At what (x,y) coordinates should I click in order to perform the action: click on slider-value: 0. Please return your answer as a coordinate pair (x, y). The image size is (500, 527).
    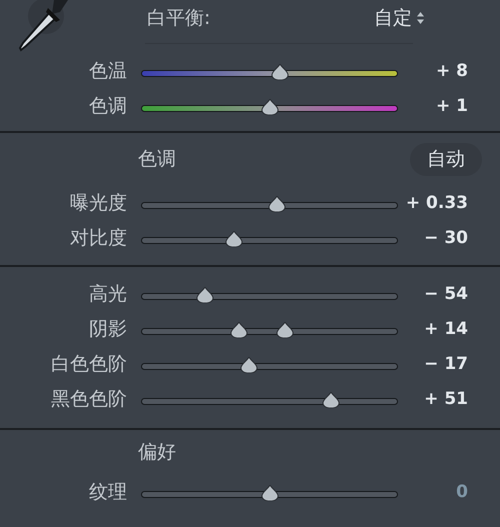
    Looking at the image, I should click on (461, 492).